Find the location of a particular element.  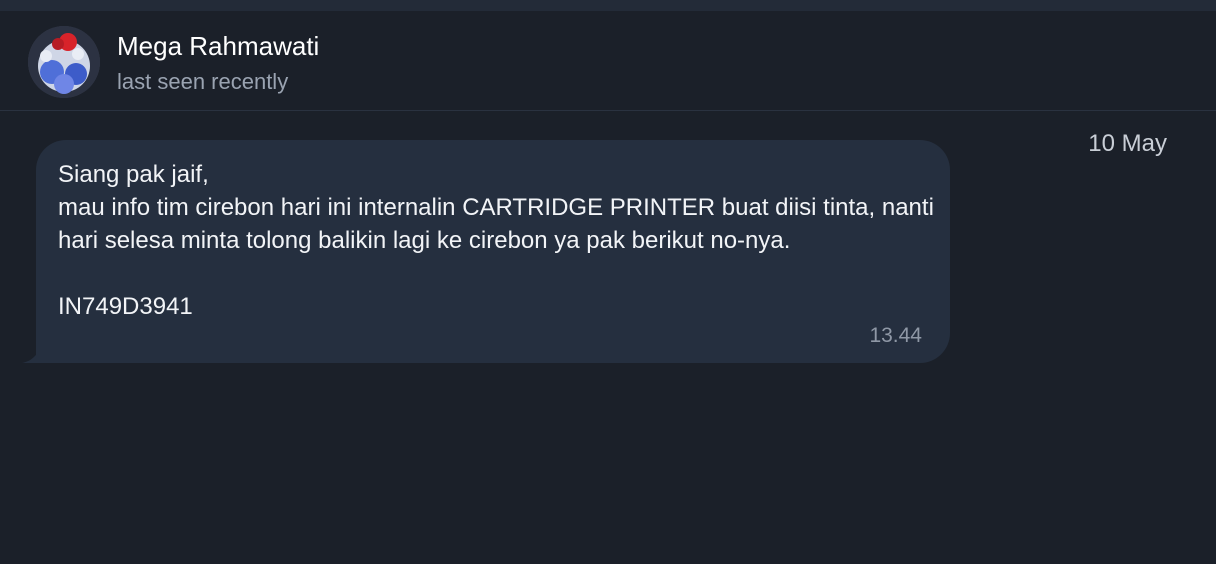

message-time: 13.44 is located at coordinates (895, 335).